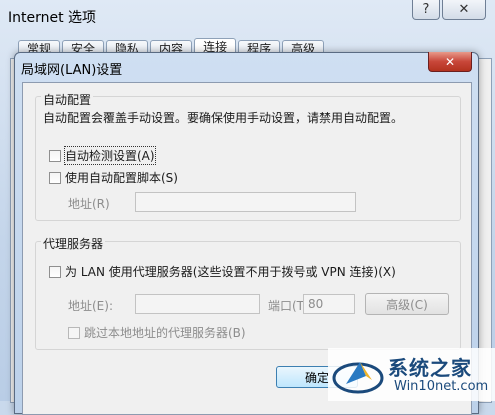  Describe the element at coordinates (230, 272) in the screenshot. I see `use-proxy-label: 为 LAN 使用代理服务器(这些设置不用于拨号或 VPN 连接)(X)` at that location.